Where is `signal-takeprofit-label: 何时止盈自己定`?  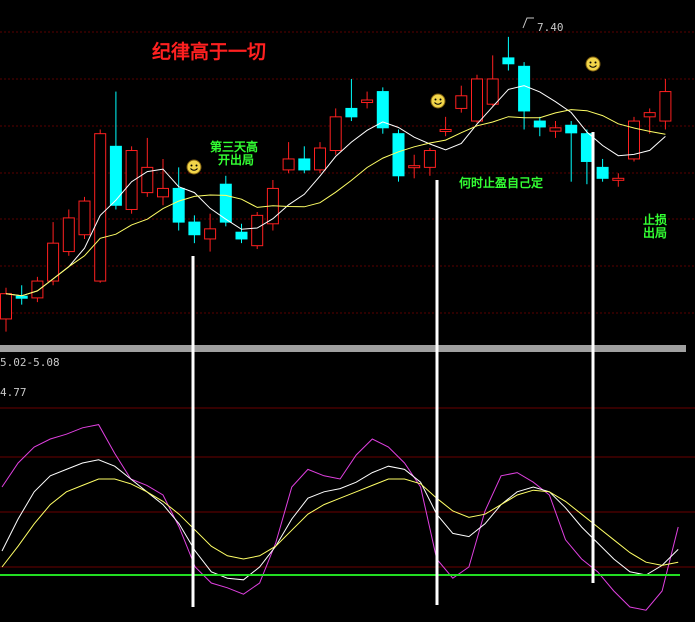
signal-takeprofit-label: 何时止盈自己定 is located at coordinates (501, 182).